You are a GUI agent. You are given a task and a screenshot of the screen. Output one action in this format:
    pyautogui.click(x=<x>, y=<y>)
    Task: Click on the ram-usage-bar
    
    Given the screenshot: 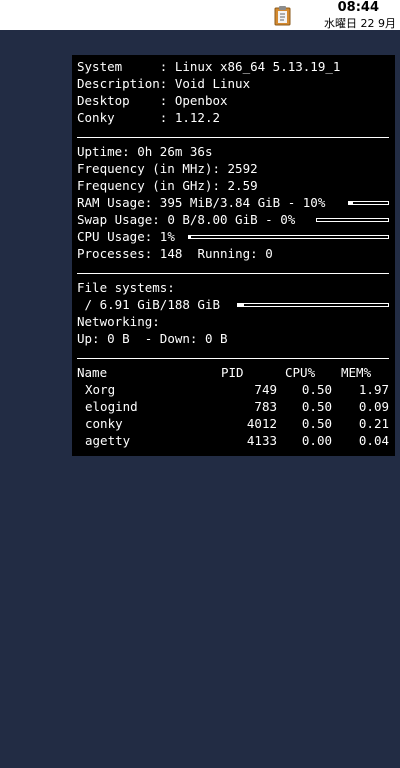 What is the action you would take?
    pyautogui.click(x=368, y=203)
    